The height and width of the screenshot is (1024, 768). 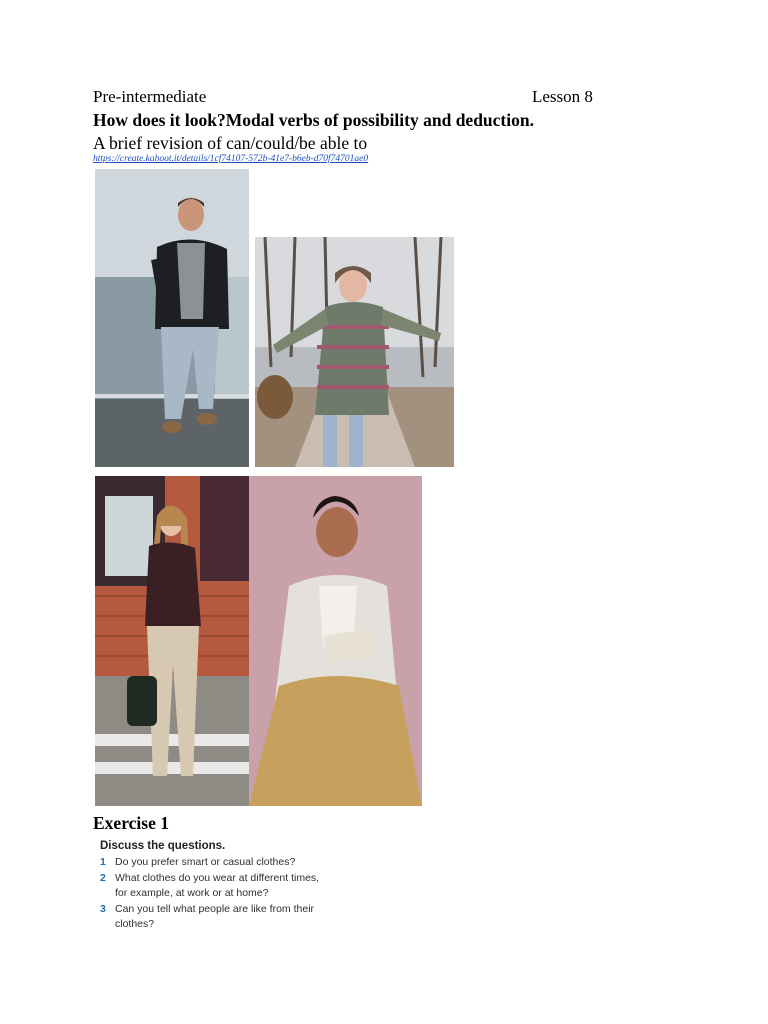 What do you see at coordinates (335, 641) in the screenshot?
I see `photo-woman-yellow-skirt` at bounding box center [335, 641].